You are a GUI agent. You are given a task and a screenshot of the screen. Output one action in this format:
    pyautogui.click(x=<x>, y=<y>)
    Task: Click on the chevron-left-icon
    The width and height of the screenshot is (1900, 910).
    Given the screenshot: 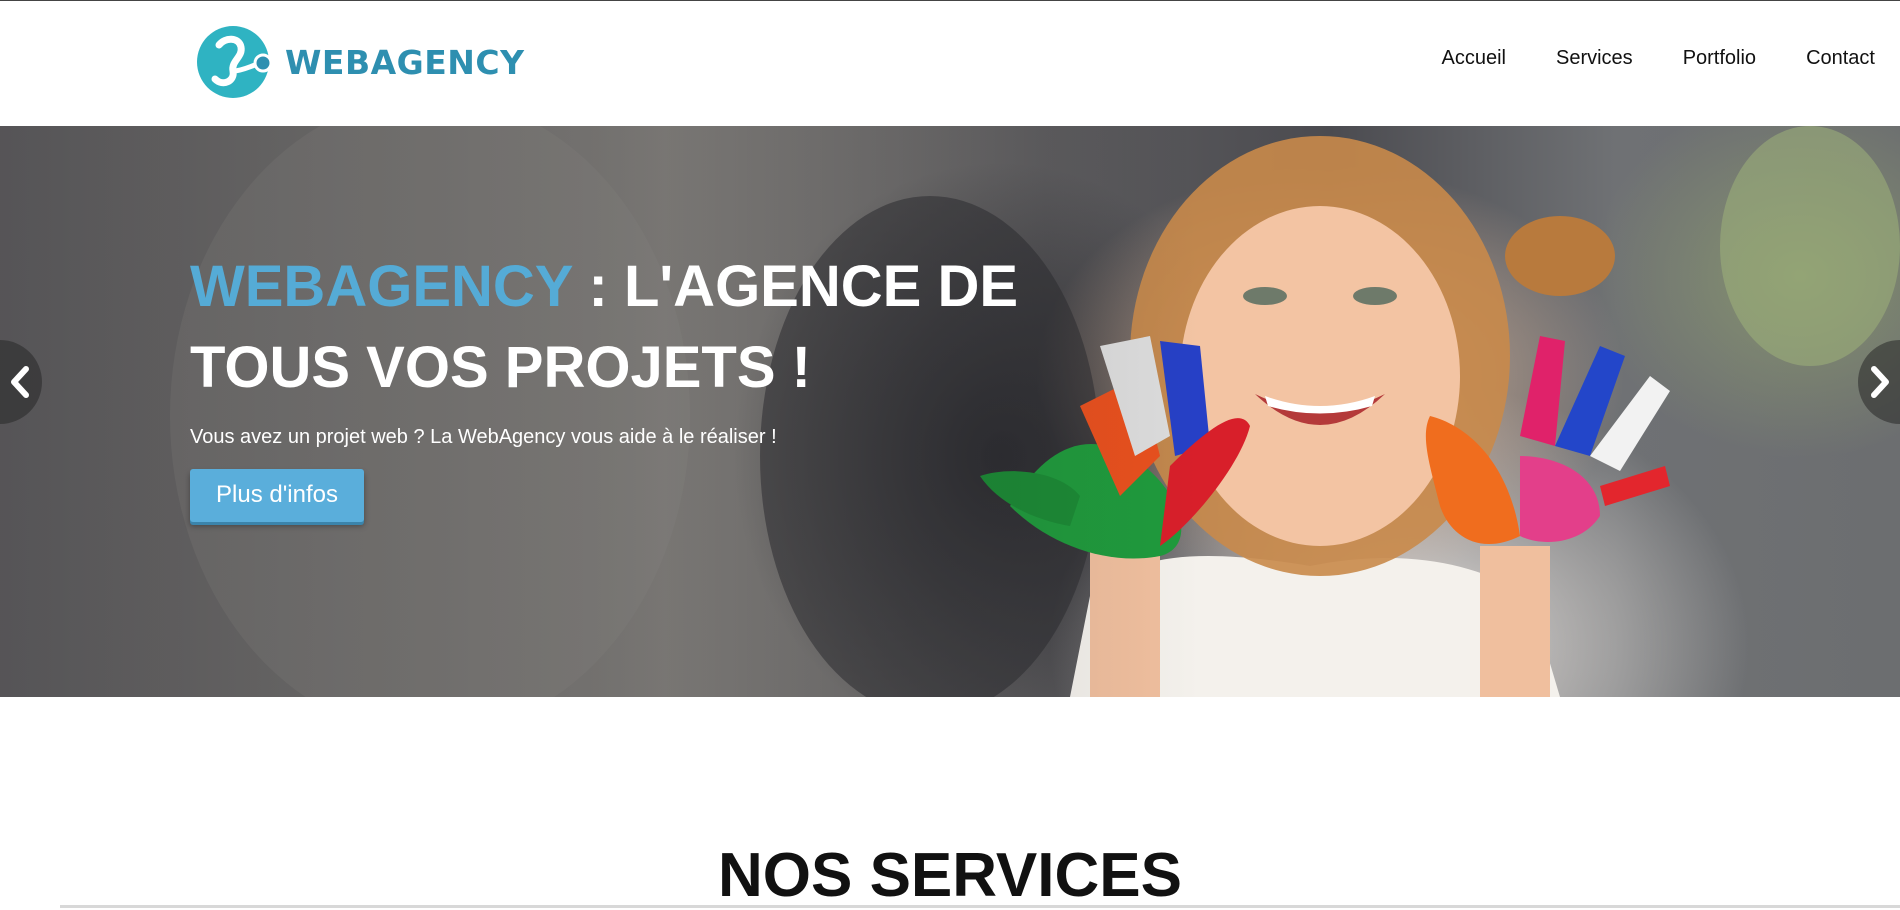 What is the action you would take?
    pyautogui.click(x=20, y=382)
    